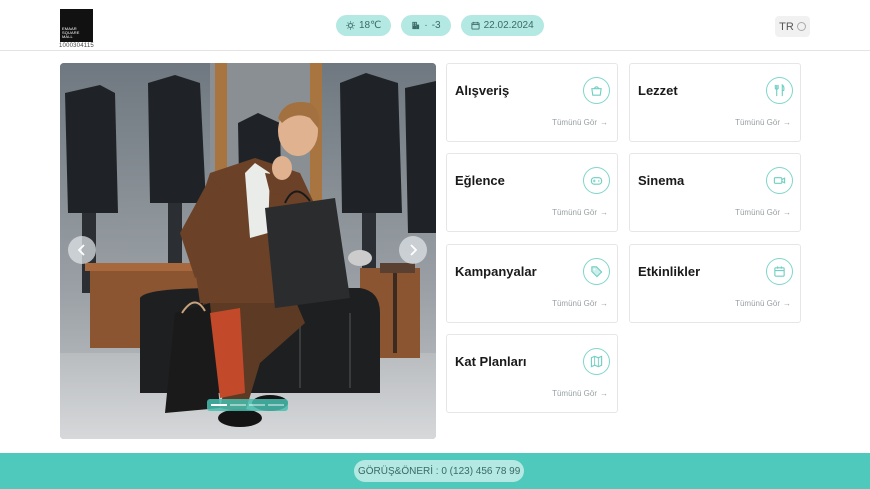 The height and width of the screenshot is (489, 870). I want to click on slider-prev-button, so click(82, 250).